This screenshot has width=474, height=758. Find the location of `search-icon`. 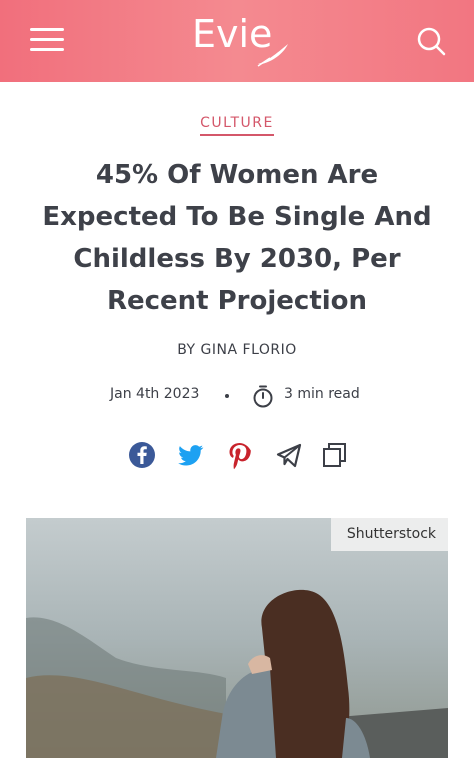

search-icon is located at coordinates (431, 41).